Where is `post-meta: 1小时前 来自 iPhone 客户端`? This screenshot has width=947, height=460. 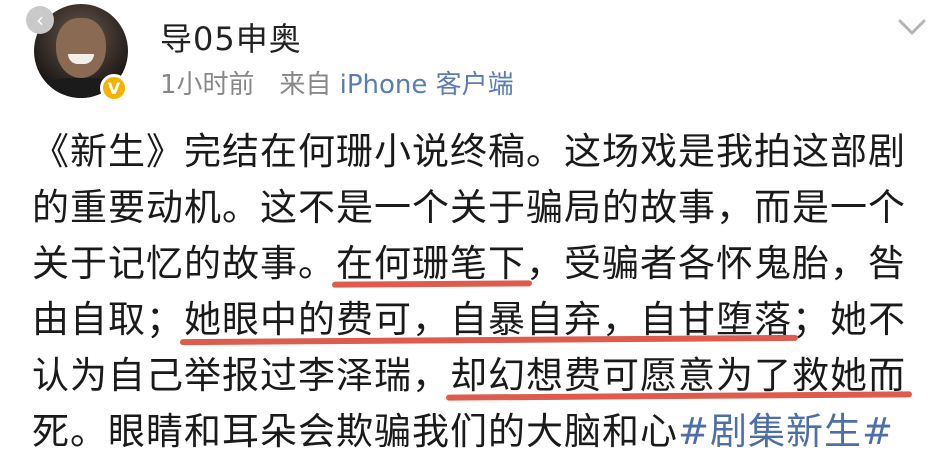 post-meta: 1小时前 来自 iPhone 客户端 is located at coordinates (337, 82).